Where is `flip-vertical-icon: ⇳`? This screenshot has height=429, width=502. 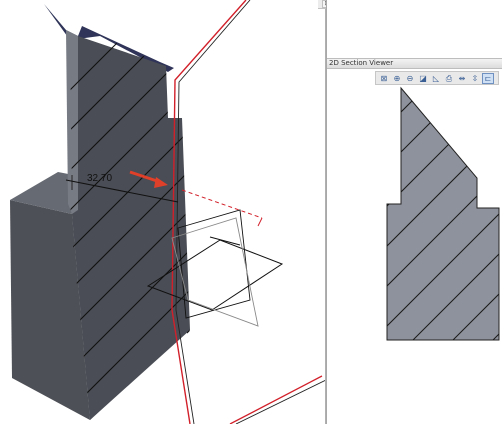 flip-vertical-icon: ⇳ is located at coordinates (475, 78).